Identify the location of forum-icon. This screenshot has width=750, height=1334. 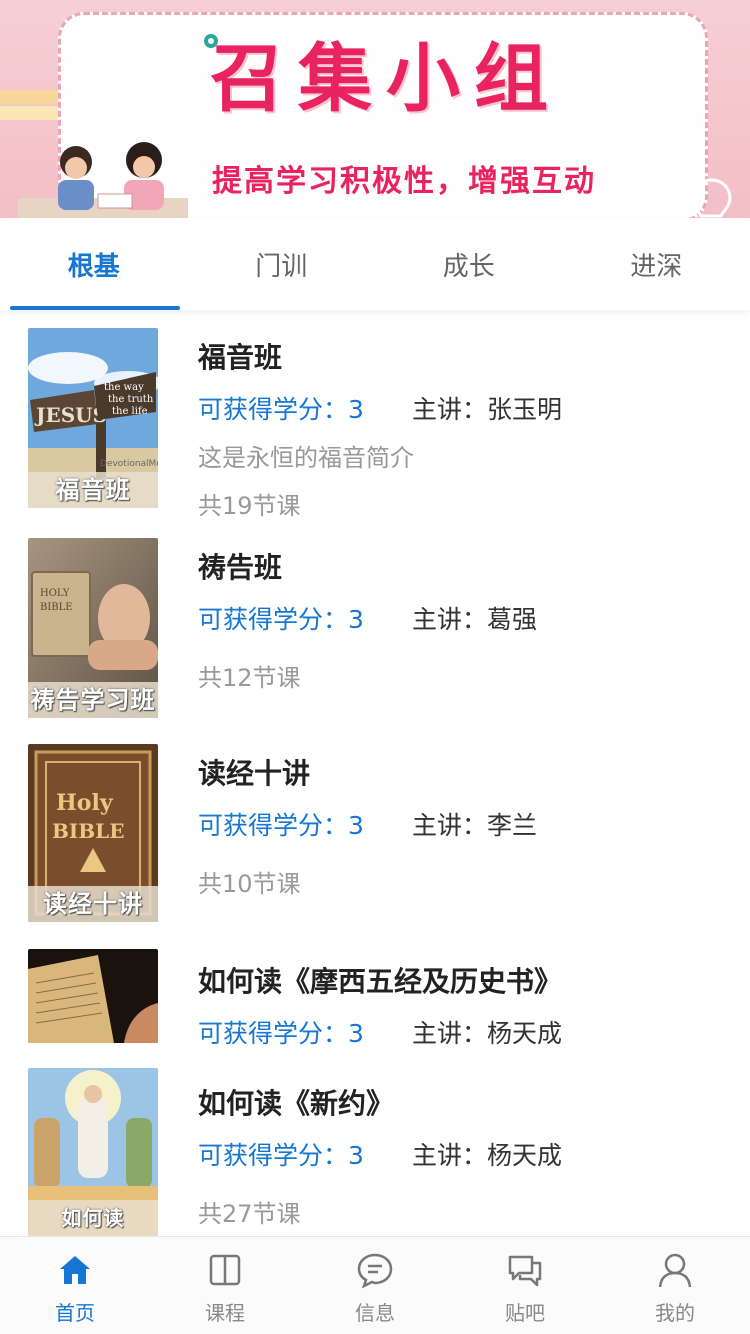
(525, 1271).